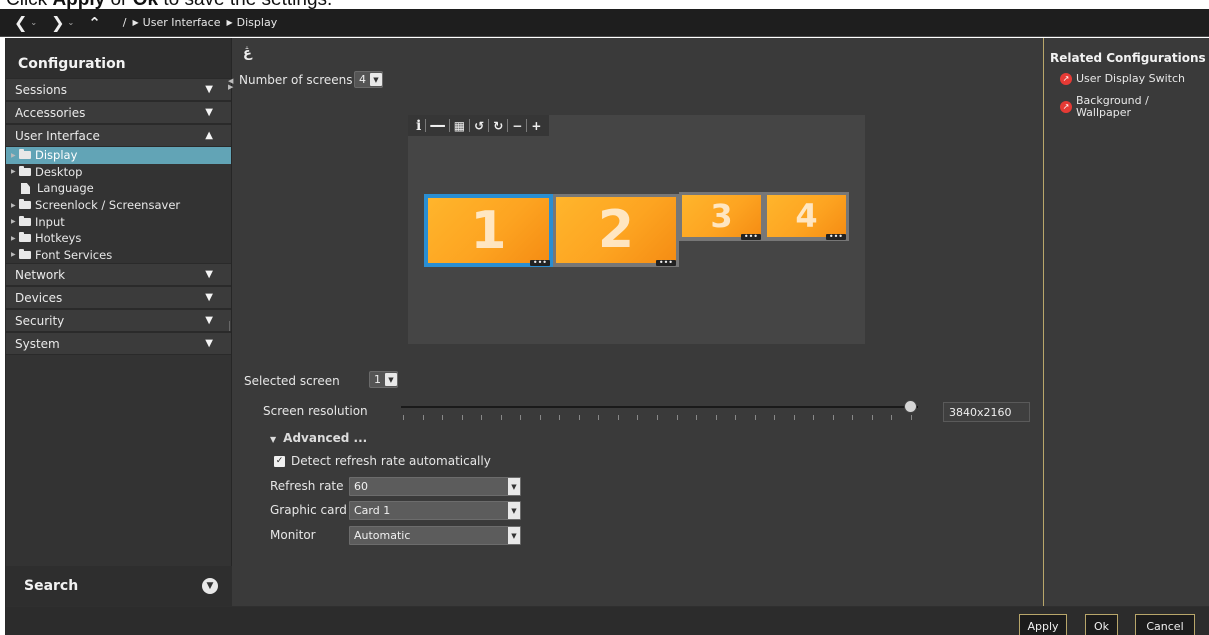 This screenshot has width=1209, height=635. Describe the element at coordinates (517, 126) in the screenshot. I see `zoom-out-icon: −` at that location.